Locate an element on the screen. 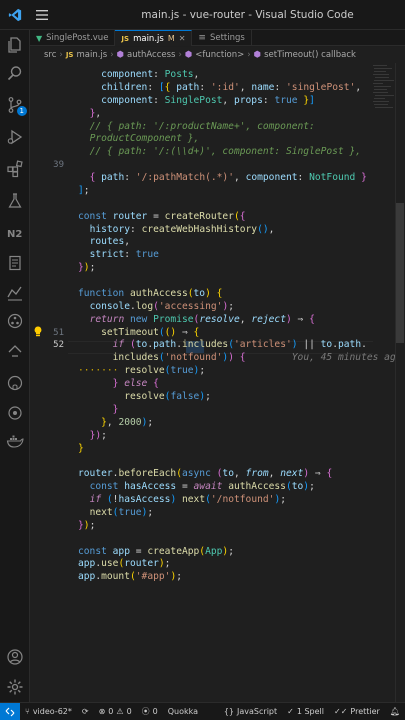 This screenshot has width=405, height=720. code-line: ······· resolve(true); is located at coordinates (141, 371).